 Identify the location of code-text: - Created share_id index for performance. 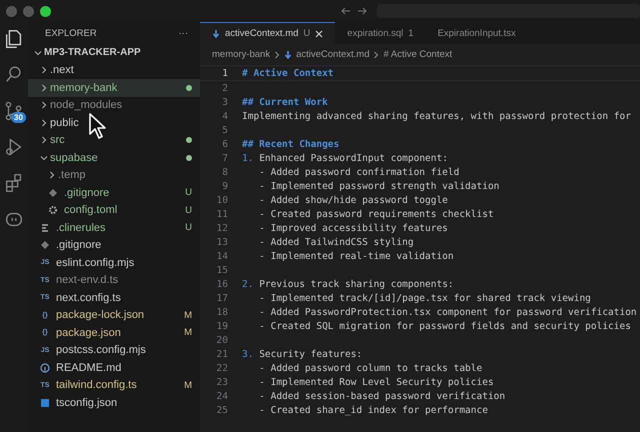
(373, 410).